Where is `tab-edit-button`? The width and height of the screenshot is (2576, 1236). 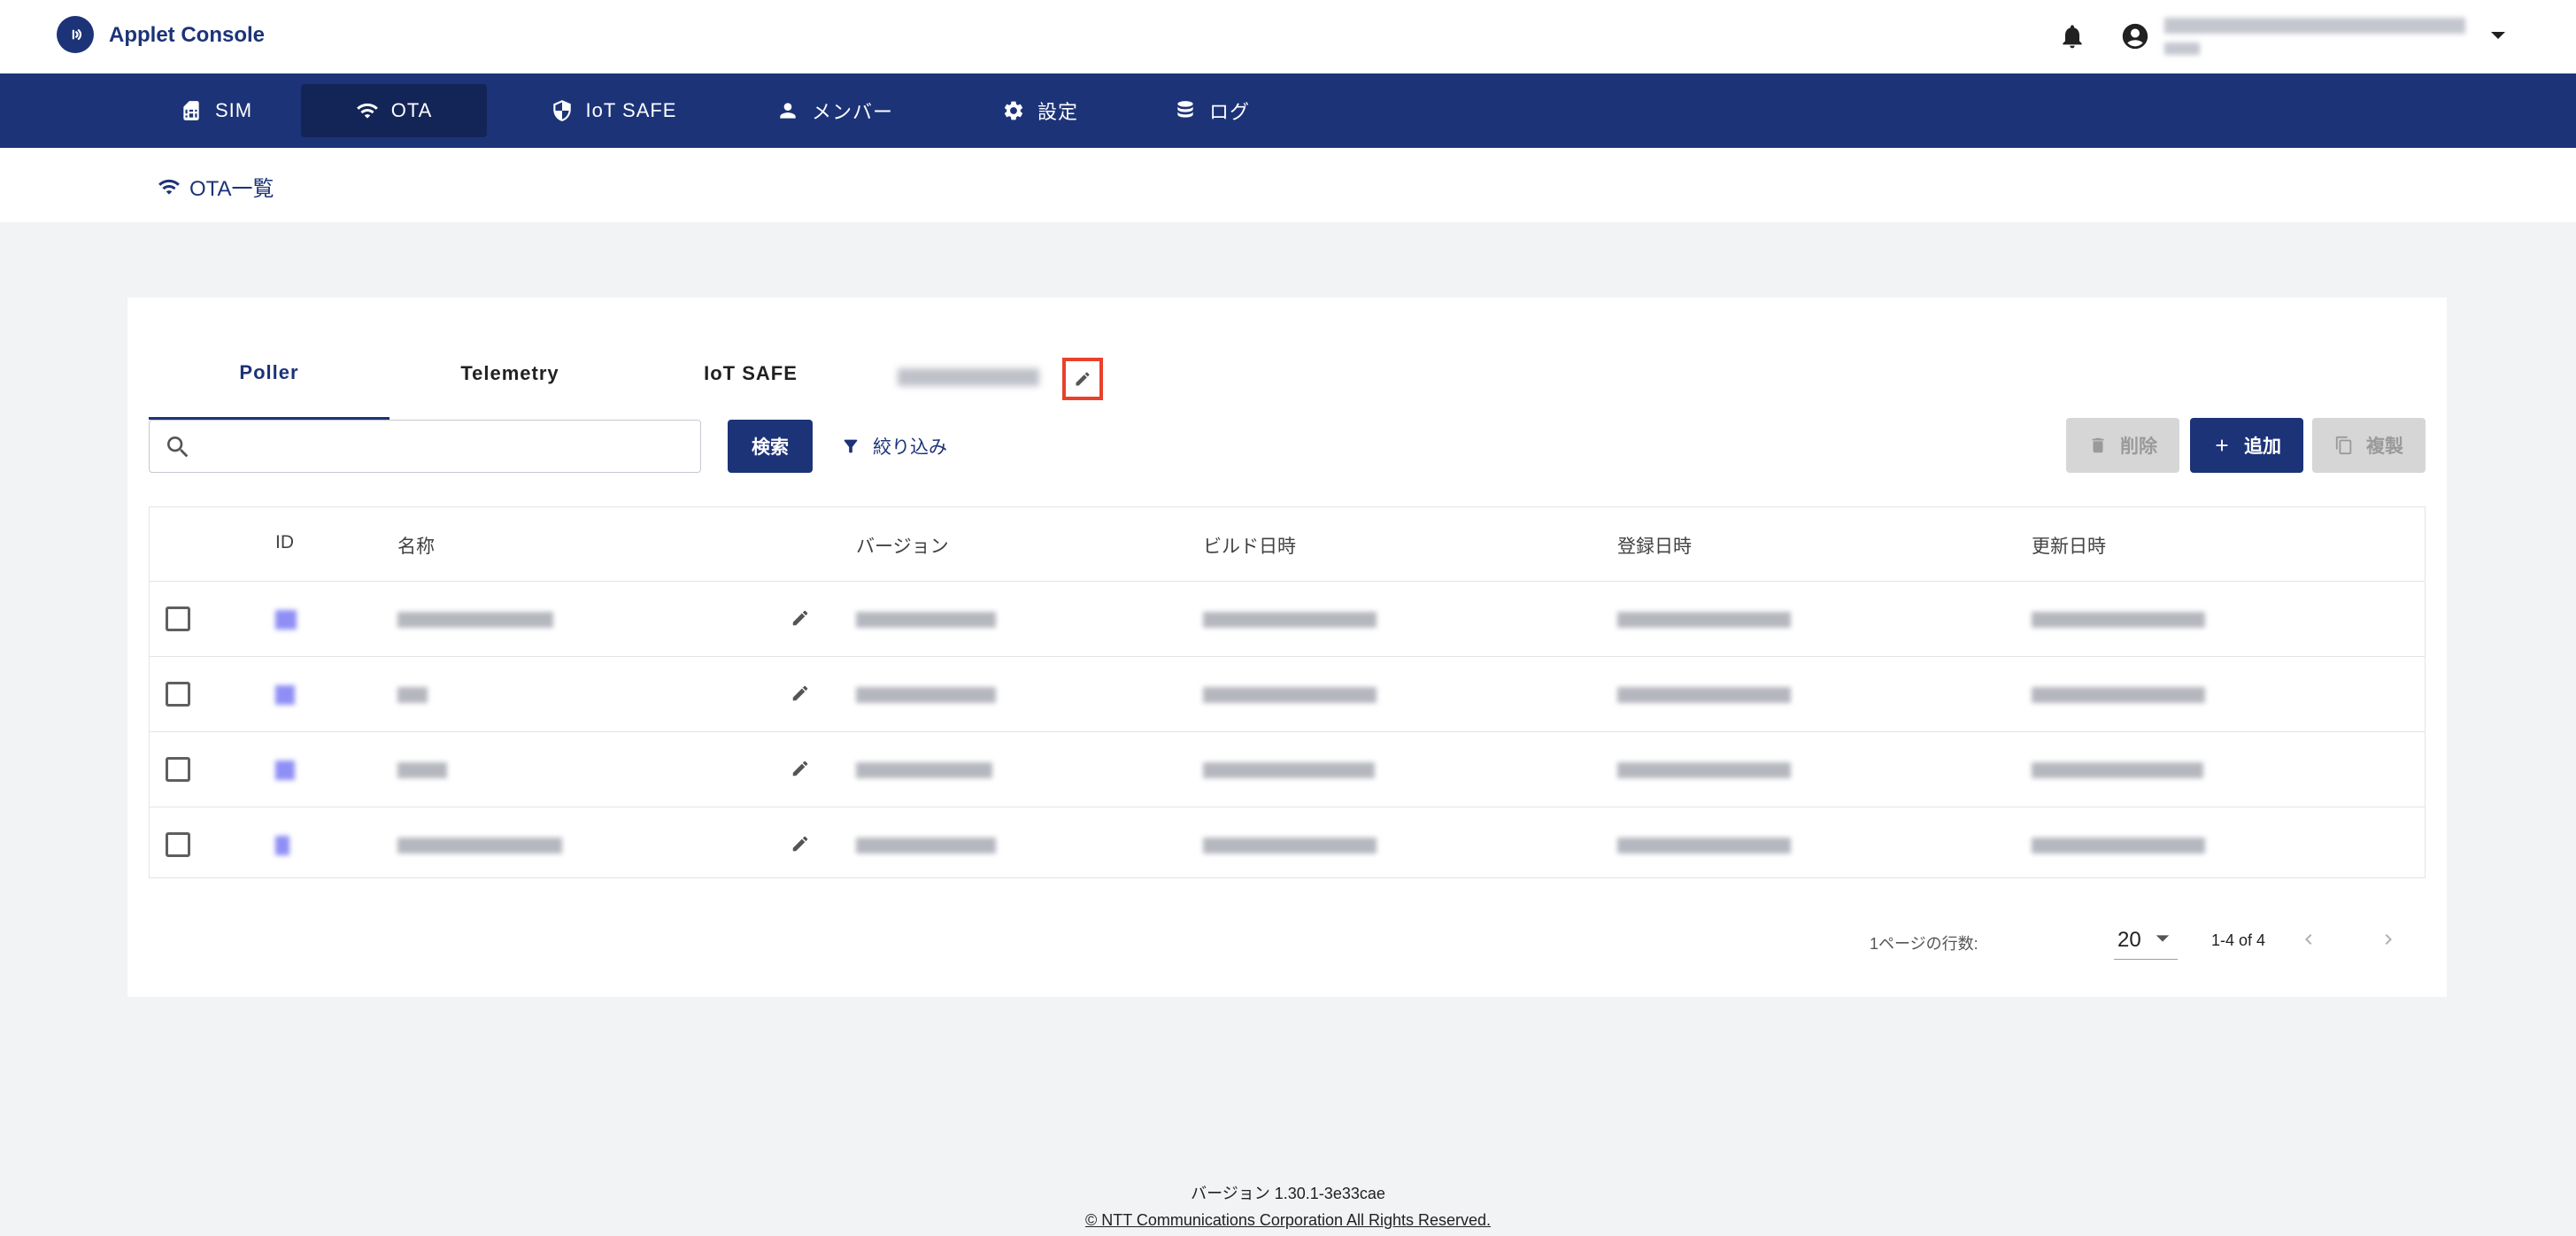 tab-edit-button is located at coordinates (1082, 379).